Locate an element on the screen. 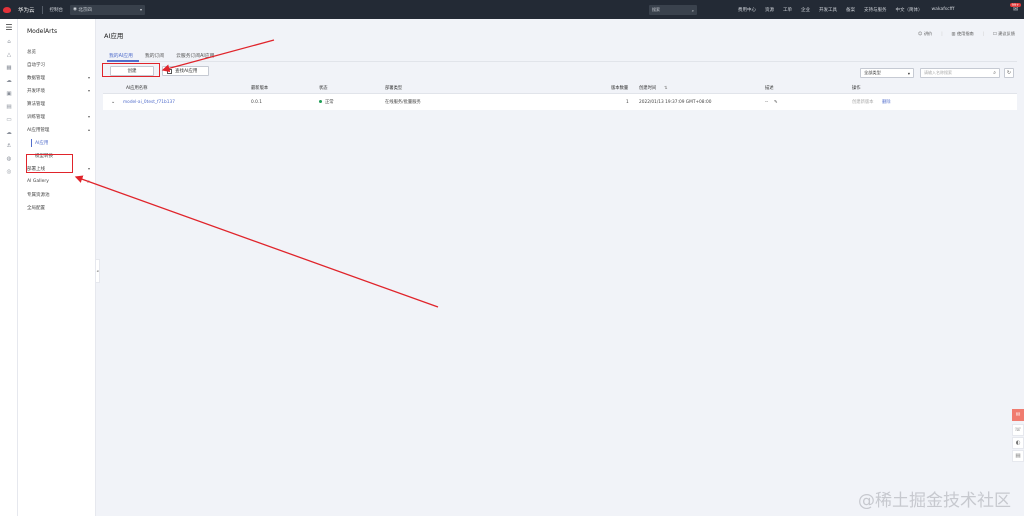  tab-my-subscriptions: 我的订阅 is located at coordinates (154, 55).